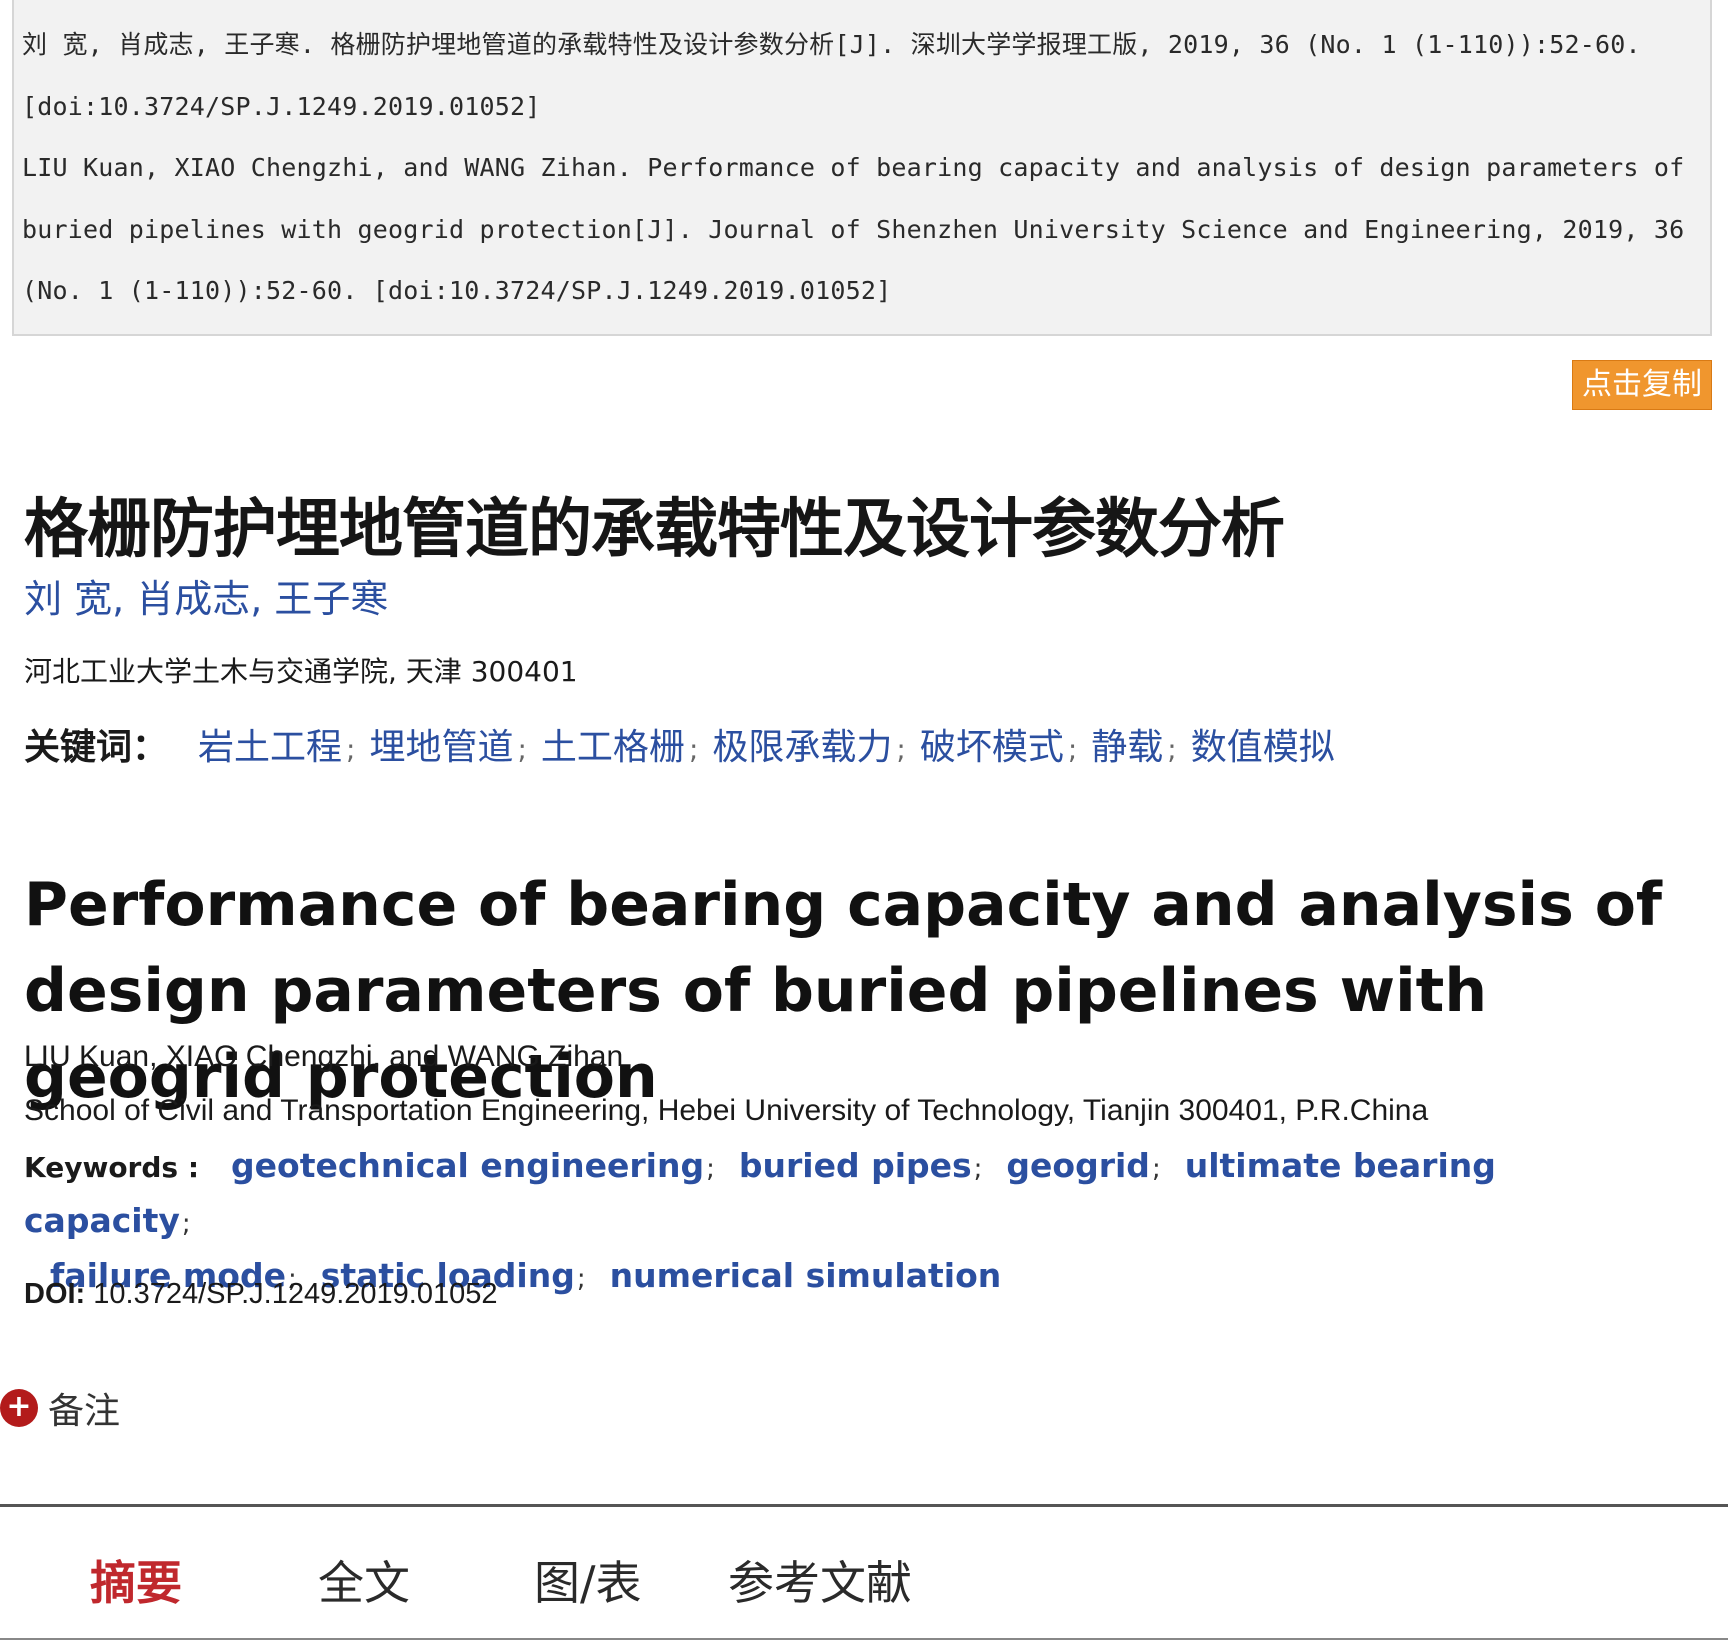  Describe the element at coordinates (802, 747) in the screenshot. I see `keyword-link-cn: 极限承载力` at that location.